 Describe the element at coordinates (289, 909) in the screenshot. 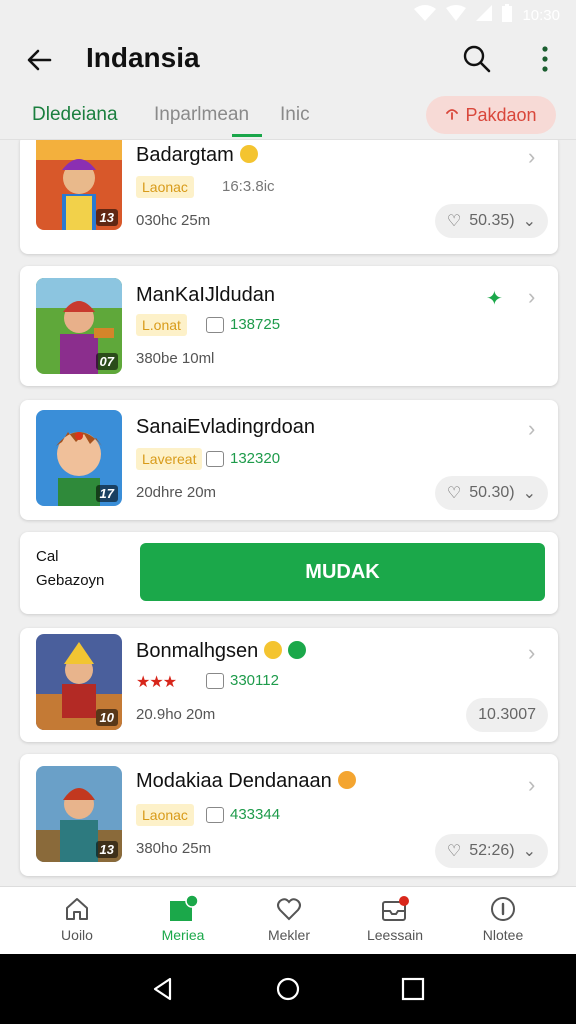

I see `heart-search-icon` at that location.